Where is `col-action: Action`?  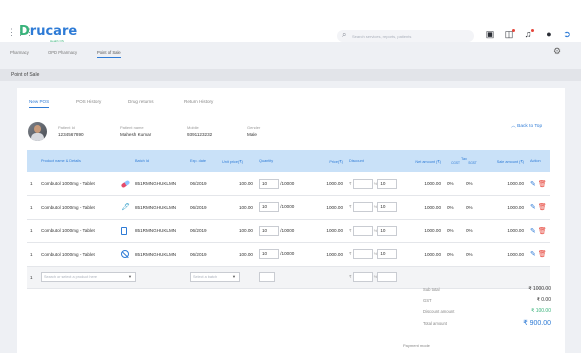
col-action: Action is located at coordinates (539, 161).